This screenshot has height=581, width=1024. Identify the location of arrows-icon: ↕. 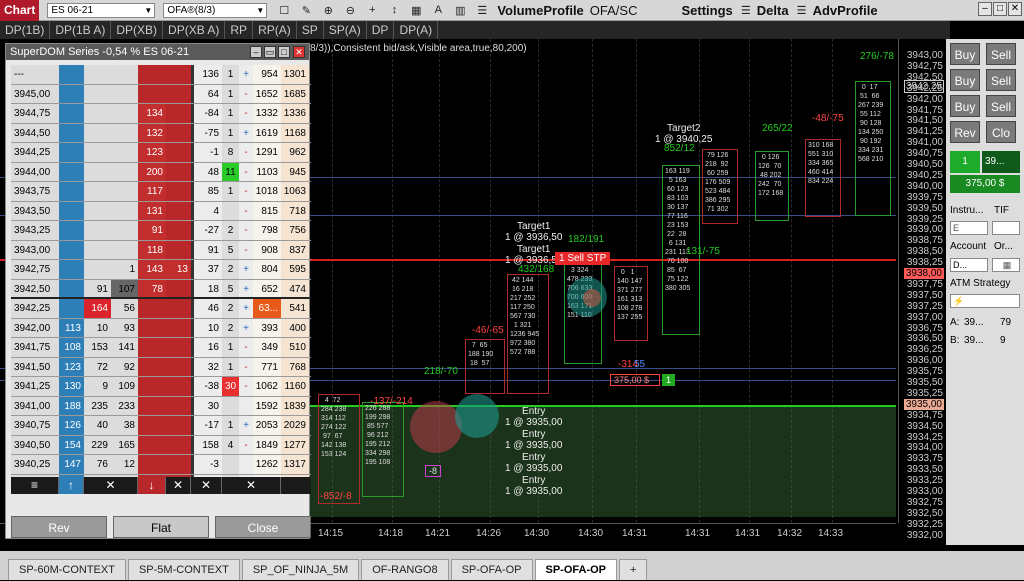
(394, 10).